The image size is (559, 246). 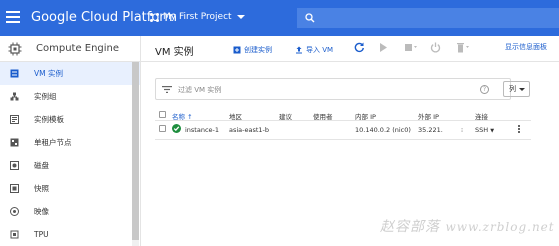 I want to click on project-selector: My First Project, so click(x=197, y=17).